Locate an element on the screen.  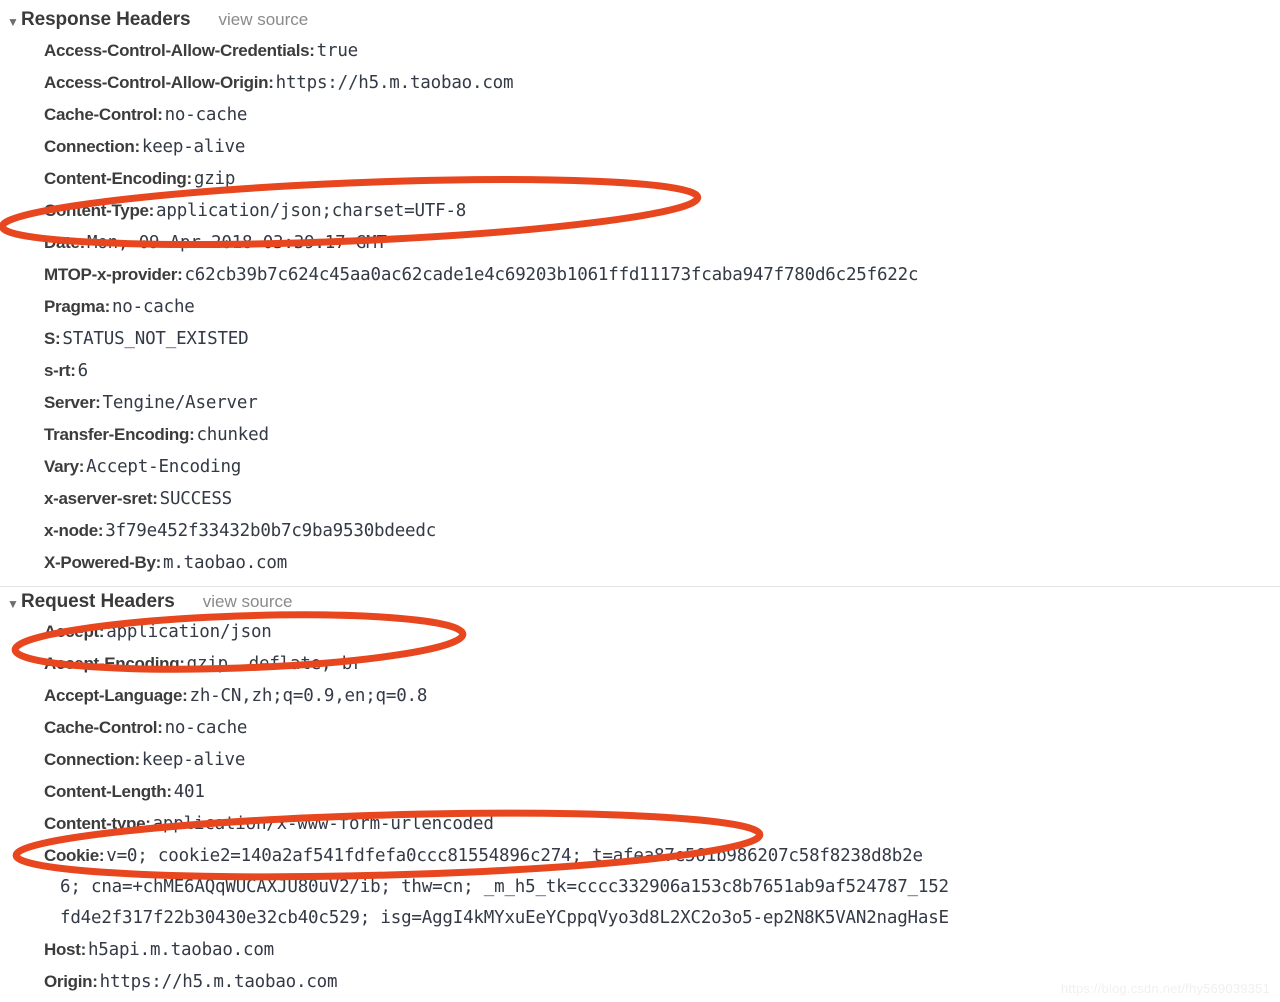
header-row: Host: h5api.m.taobao.com is located at coordinates (662, 950).